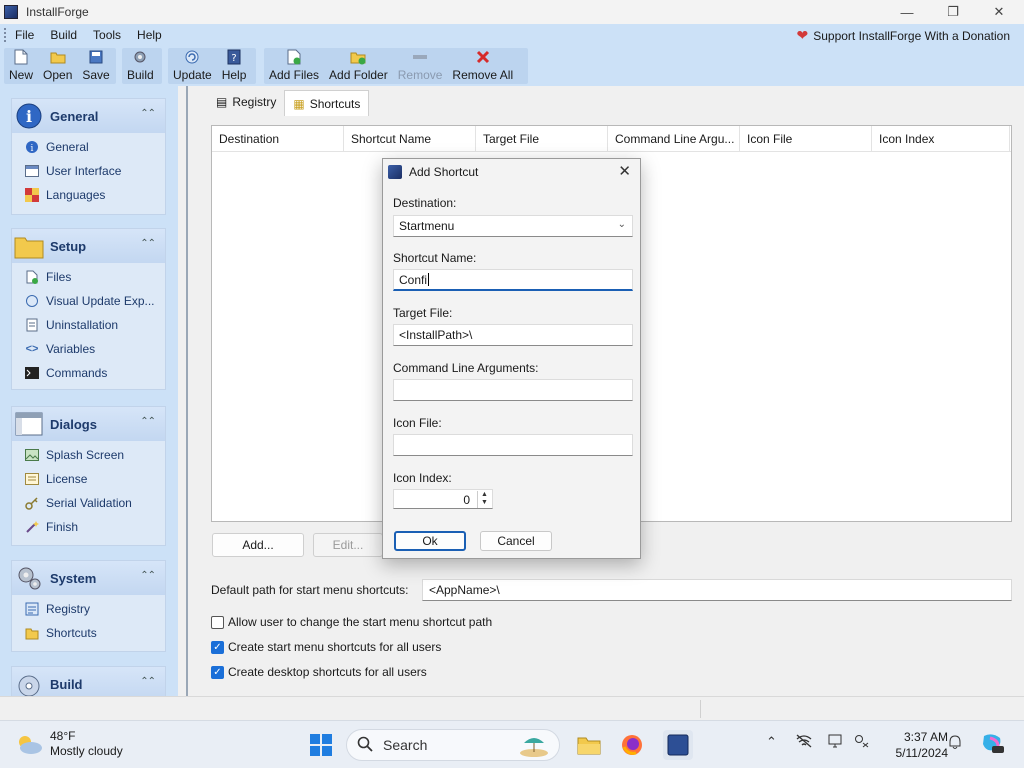 The image size is (1024, 768). What do you see at coordinates (483, 75) in the screenshot?
I see `remove-all-label: Remove All` at bounding box center [483, 75].